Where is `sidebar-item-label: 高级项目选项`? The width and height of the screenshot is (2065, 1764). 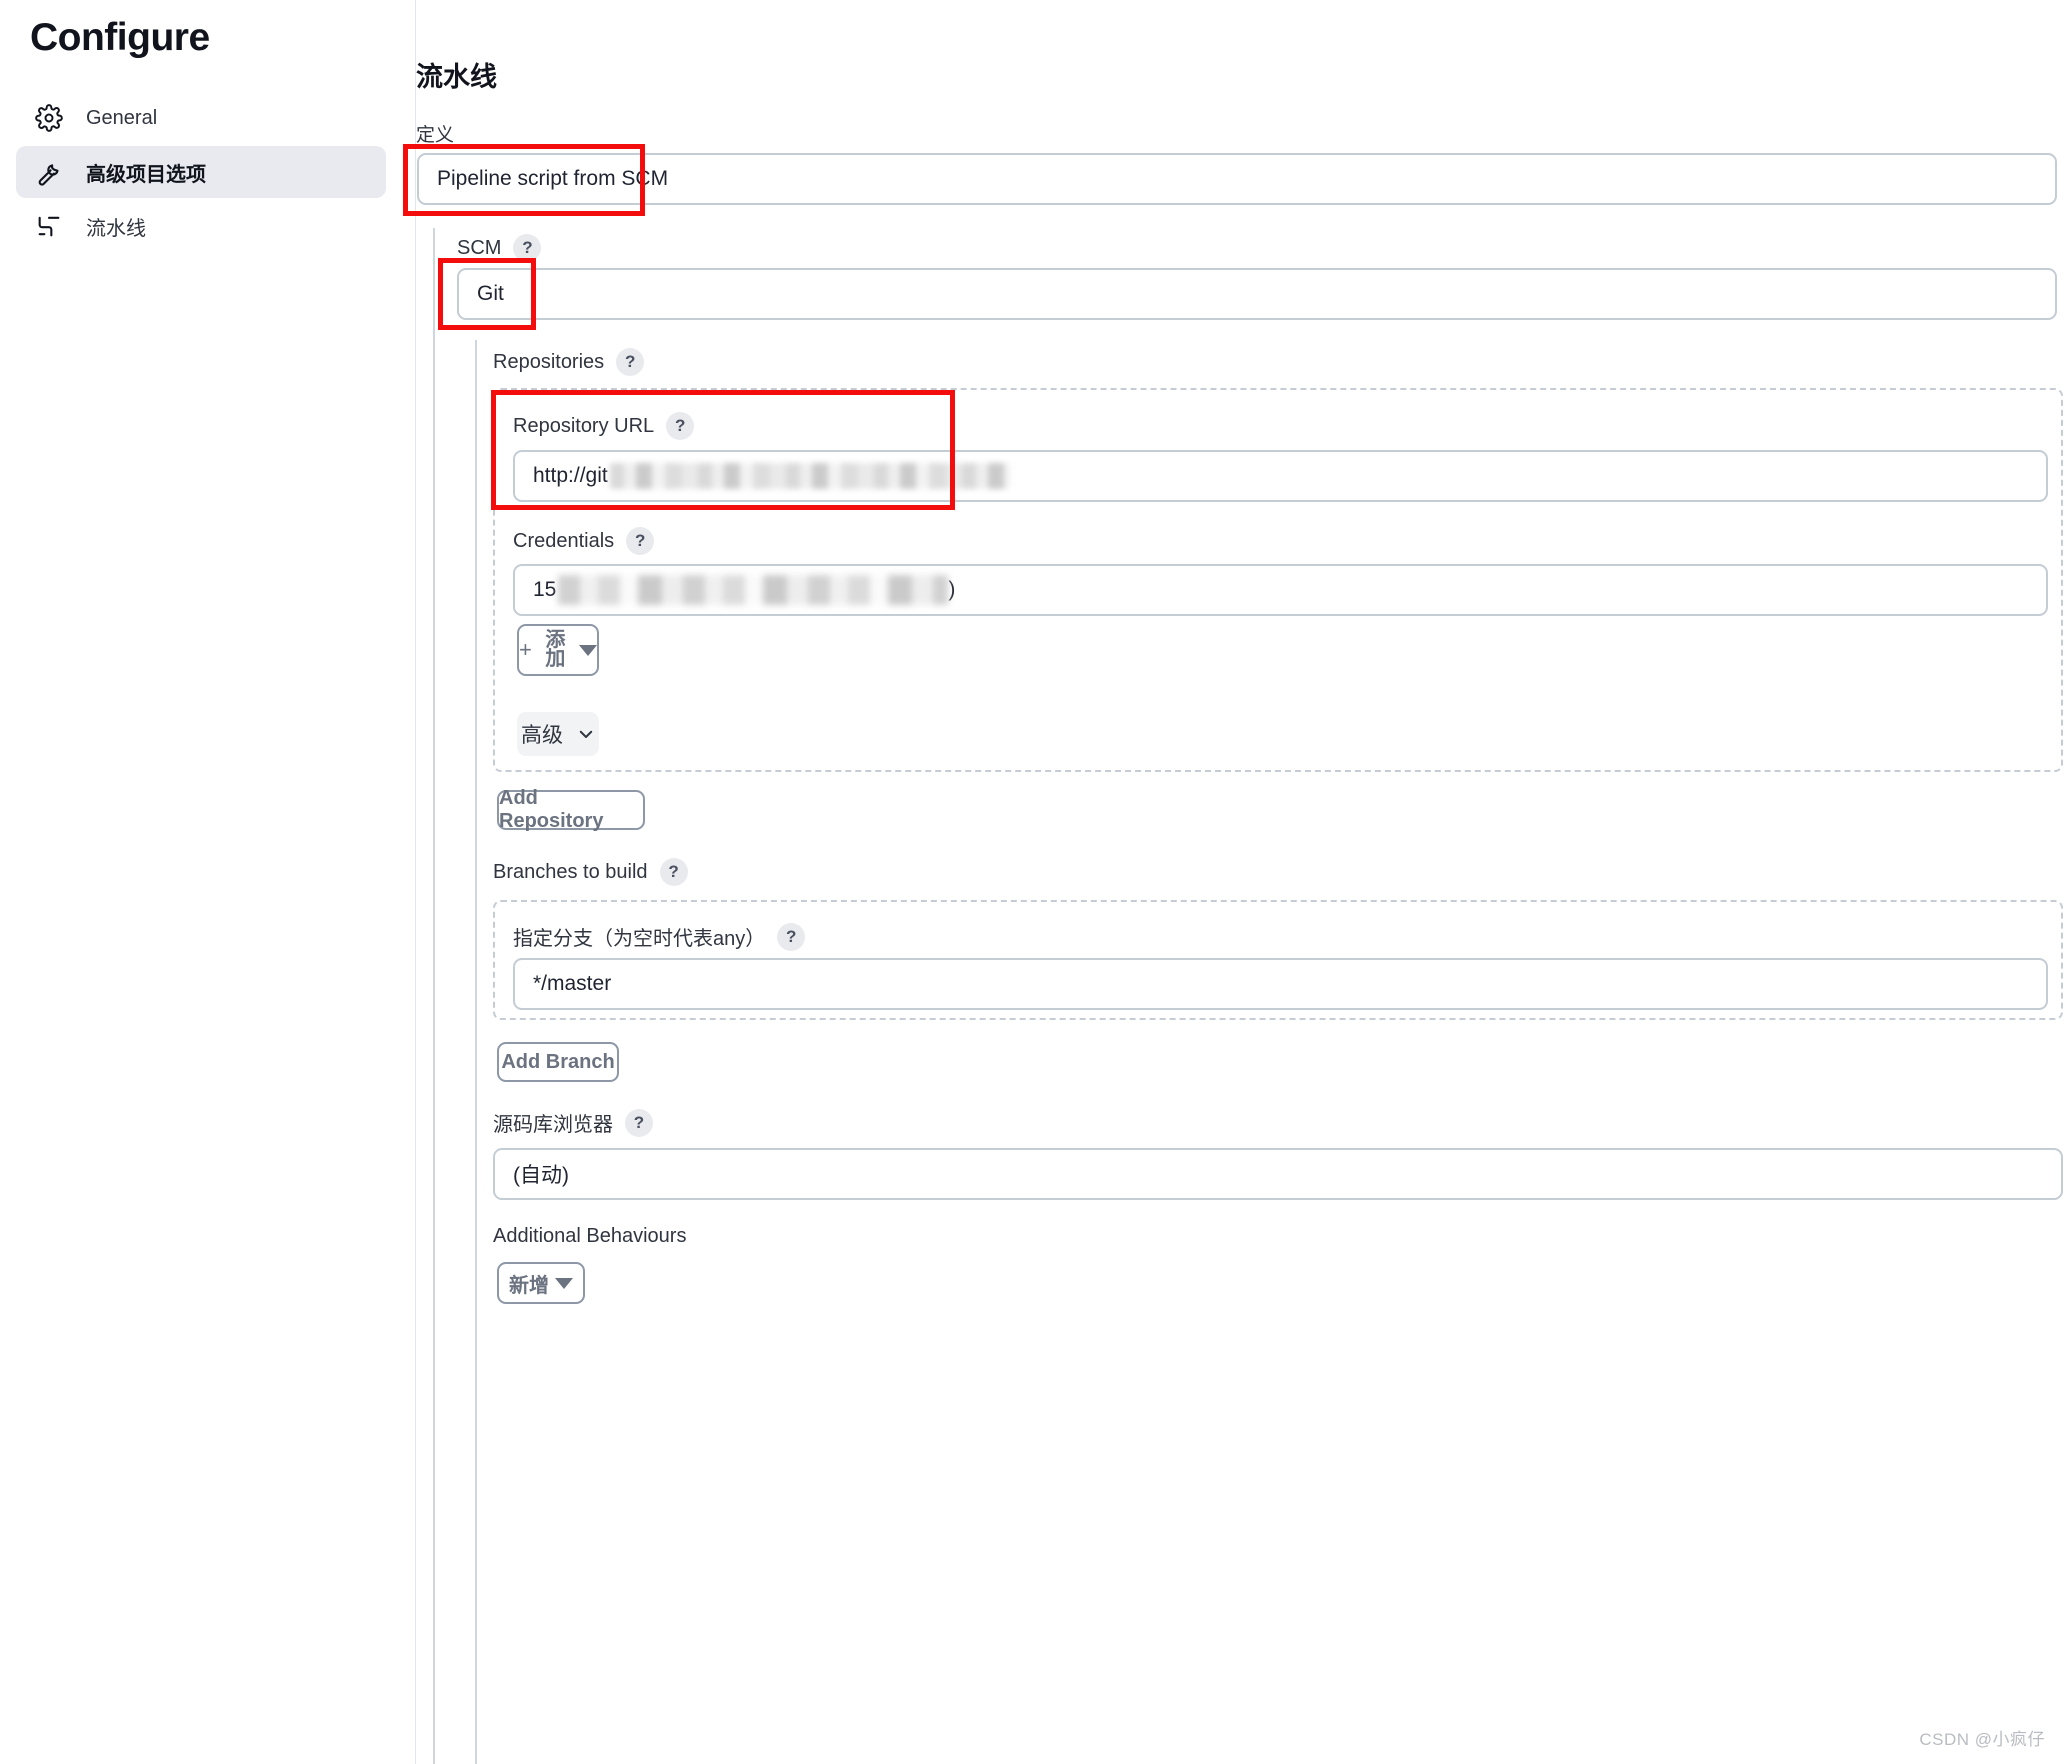 sidebar-item-label: 高级项目选项 is located at coordinates (146, 174).